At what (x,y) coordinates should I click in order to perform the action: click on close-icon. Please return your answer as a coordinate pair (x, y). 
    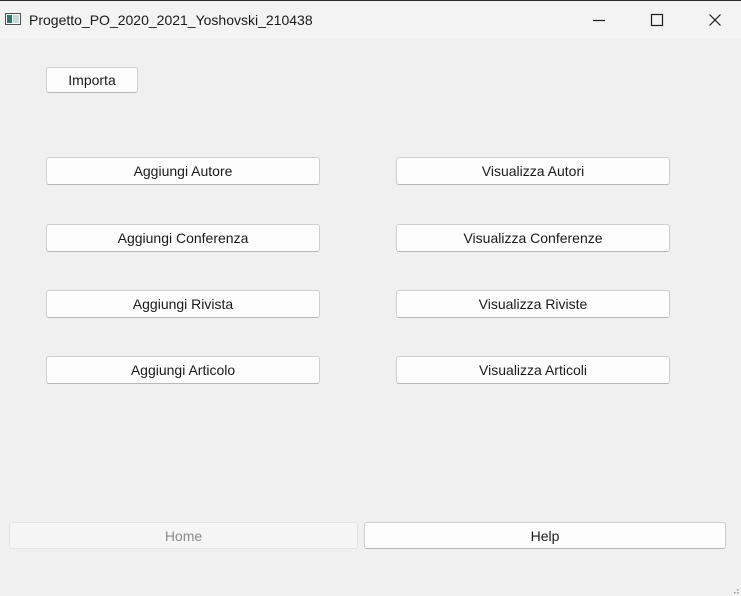
    Looking at the image, I should click on (715, 20).